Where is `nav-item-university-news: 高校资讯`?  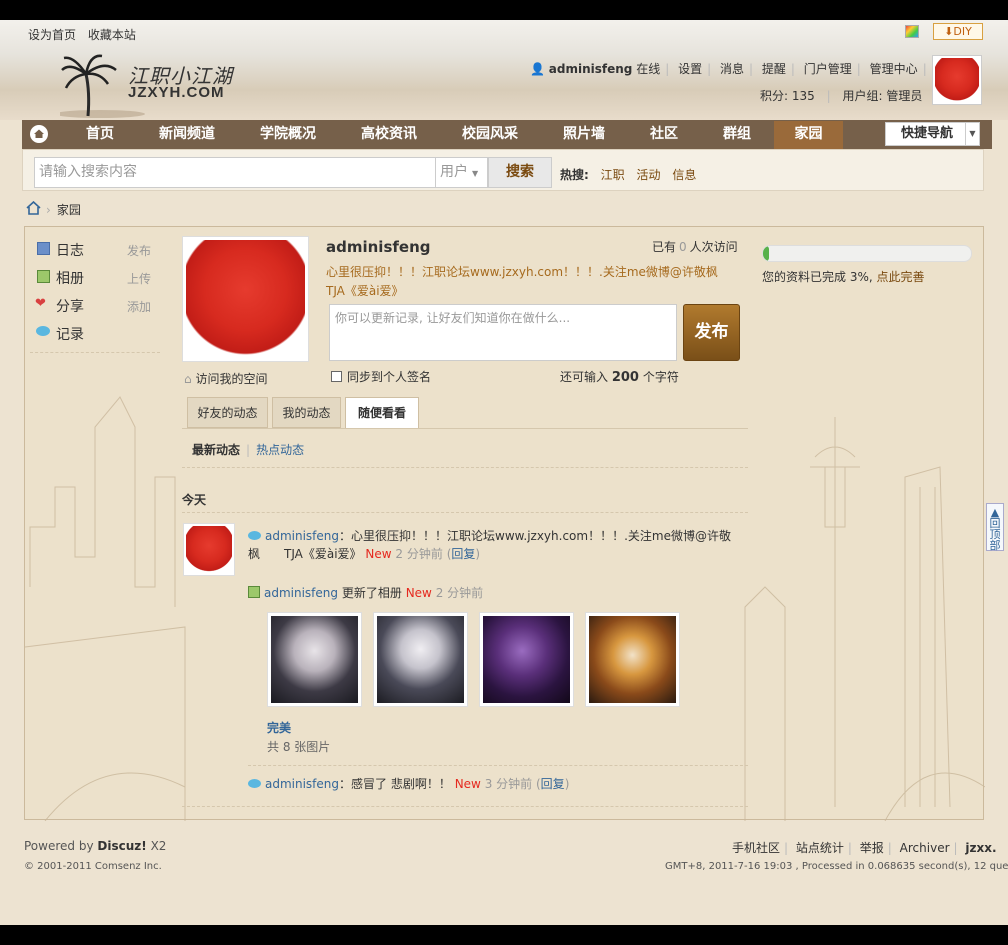
nav-item-university-news: 高校资讯 is located at coordinates (389, 134).